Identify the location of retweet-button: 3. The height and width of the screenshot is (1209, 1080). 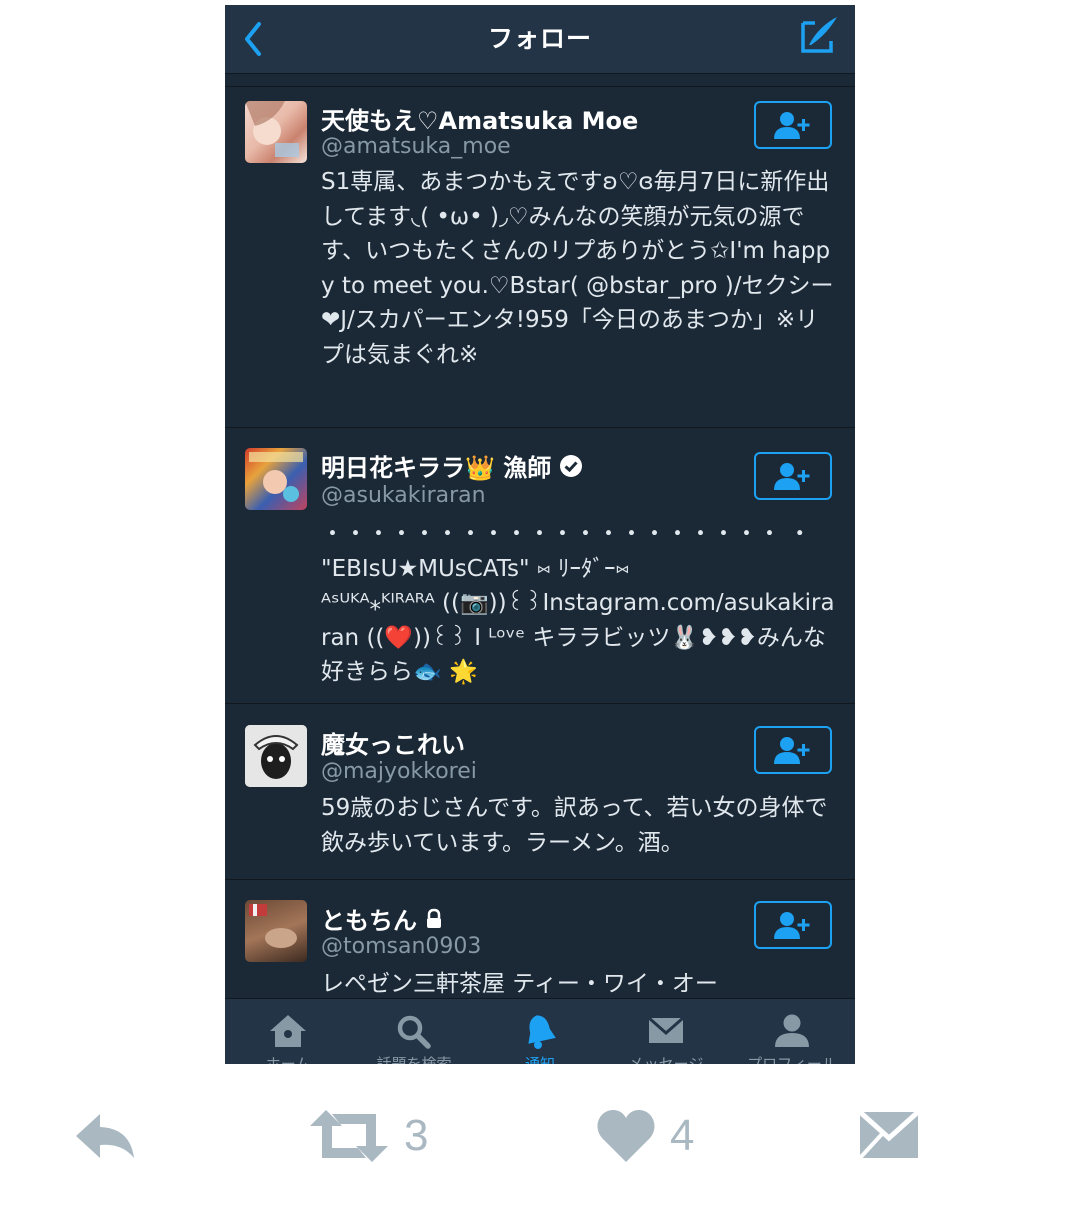
(368, 1136).